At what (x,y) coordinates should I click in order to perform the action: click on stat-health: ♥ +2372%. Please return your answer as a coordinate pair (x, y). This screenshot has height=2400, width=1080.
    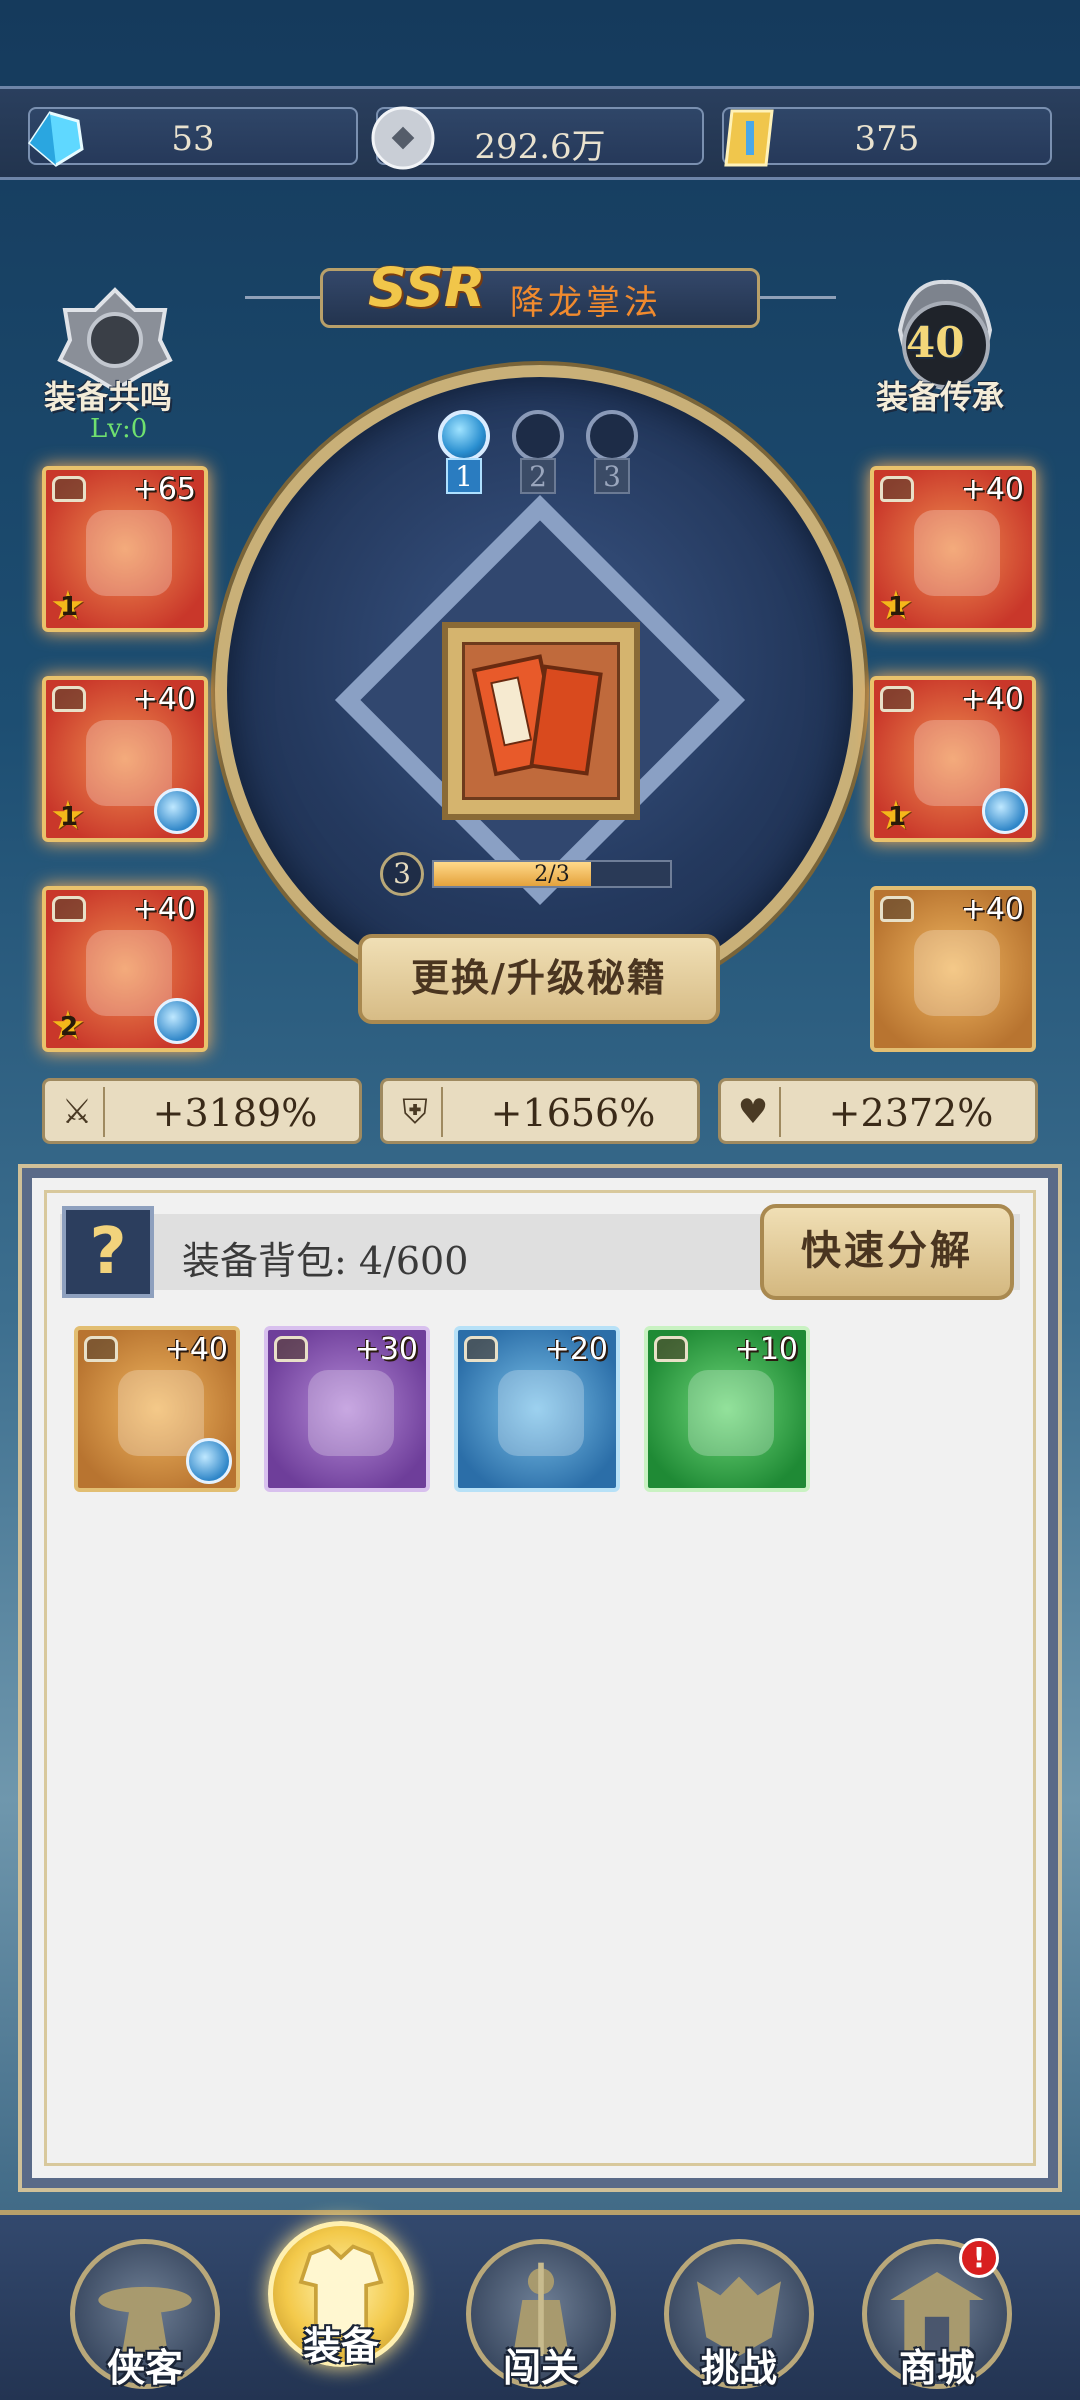
    Looking at the image, I should click on (878, 1111).